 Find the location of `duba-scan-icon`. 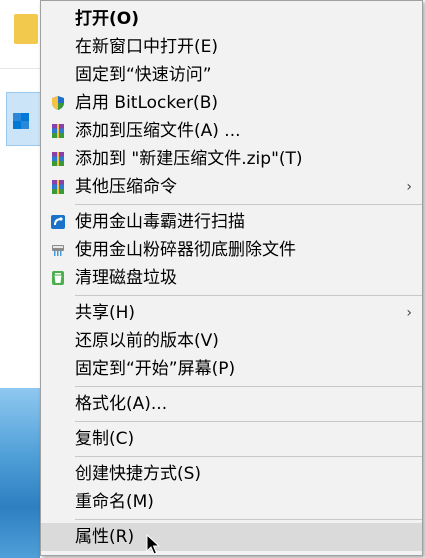

duba-scan-icon is located at coordinates (58, 222).